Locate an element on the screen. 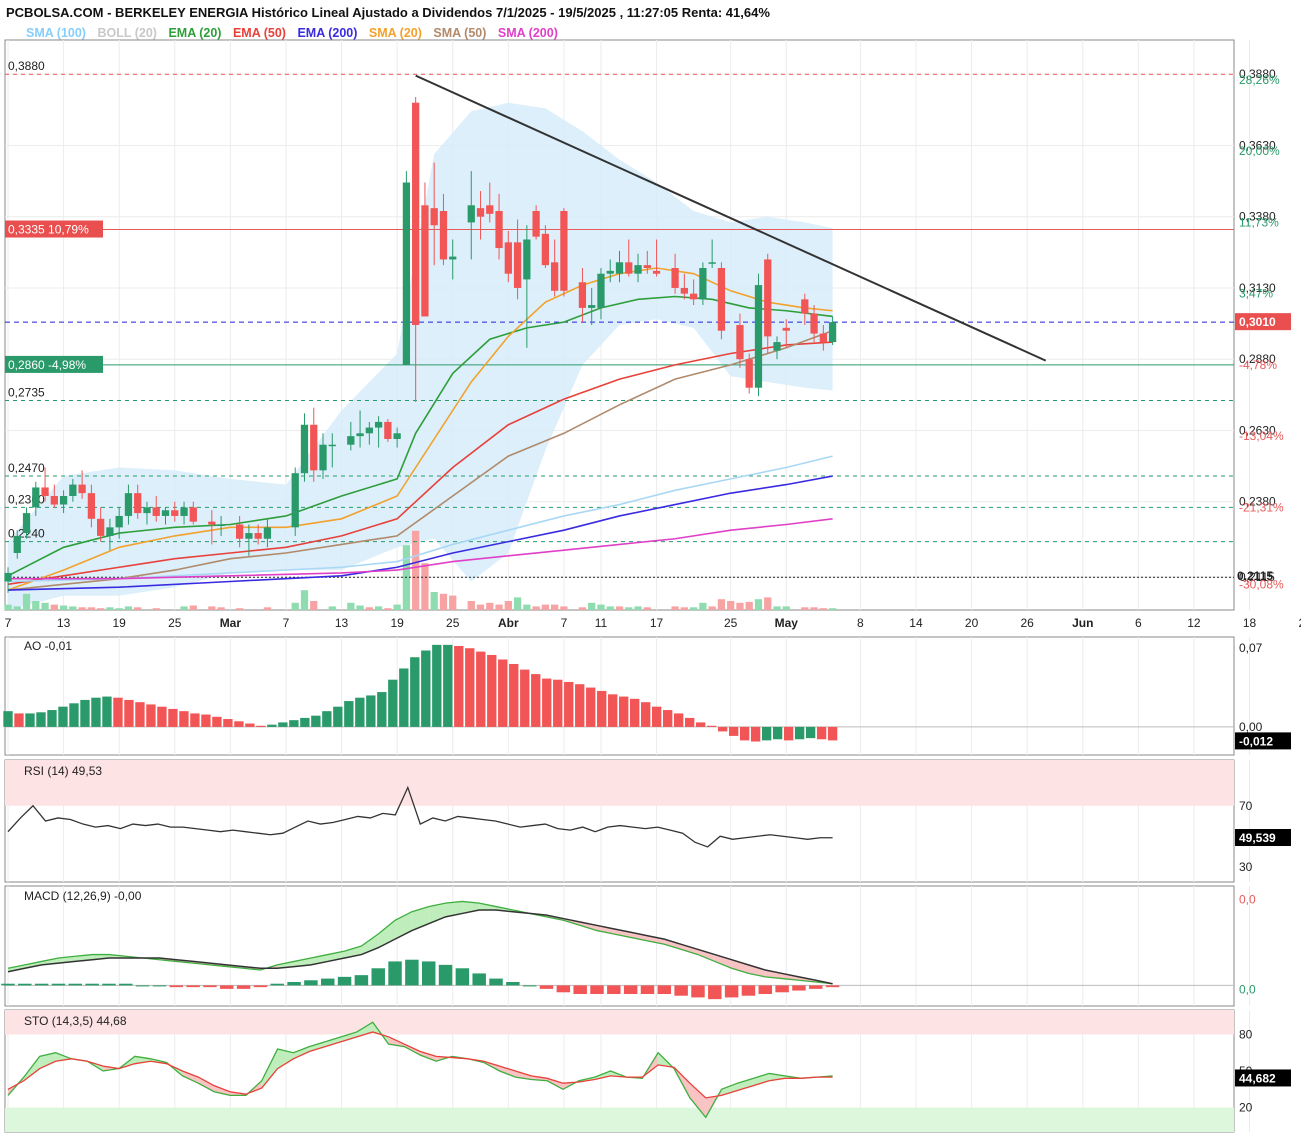 This screenshot has width=1301, height=1138. x-axis-tick-label: 25 is located at coordinates (175, 623).